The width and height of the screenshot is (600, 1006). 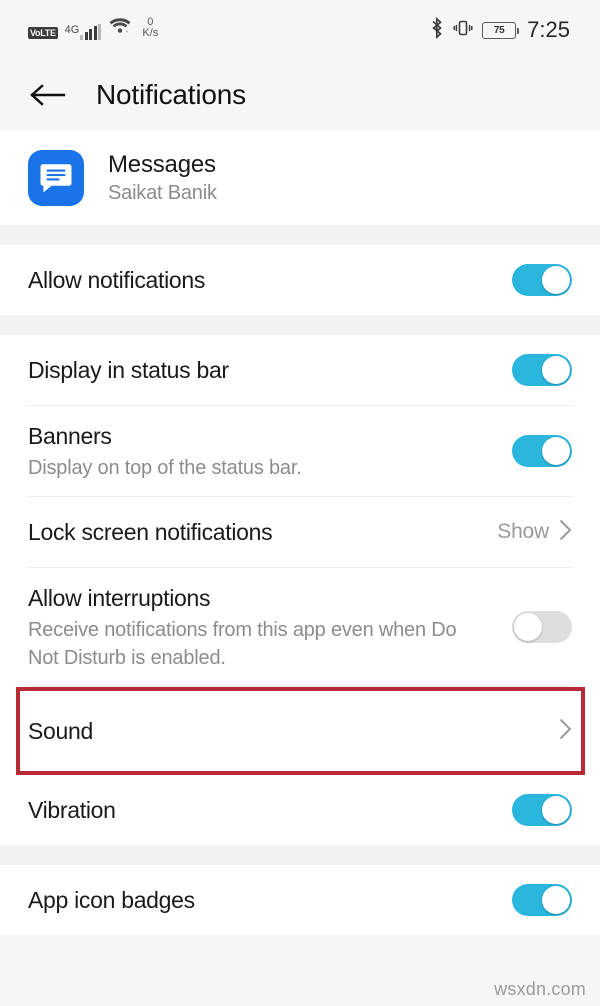 What do you see at coordinates (70, 436) in the screenshot?
I see `row-label: Banners` at bounding box center [70, 436].